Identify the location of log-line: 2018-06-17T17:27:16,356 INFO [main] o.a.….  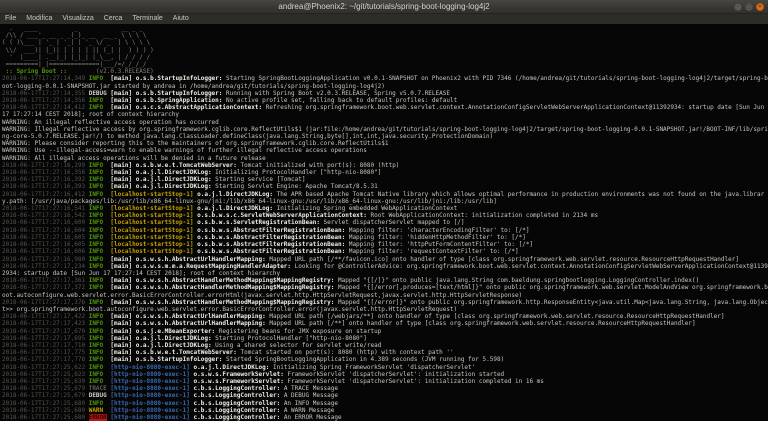
(192, 173).